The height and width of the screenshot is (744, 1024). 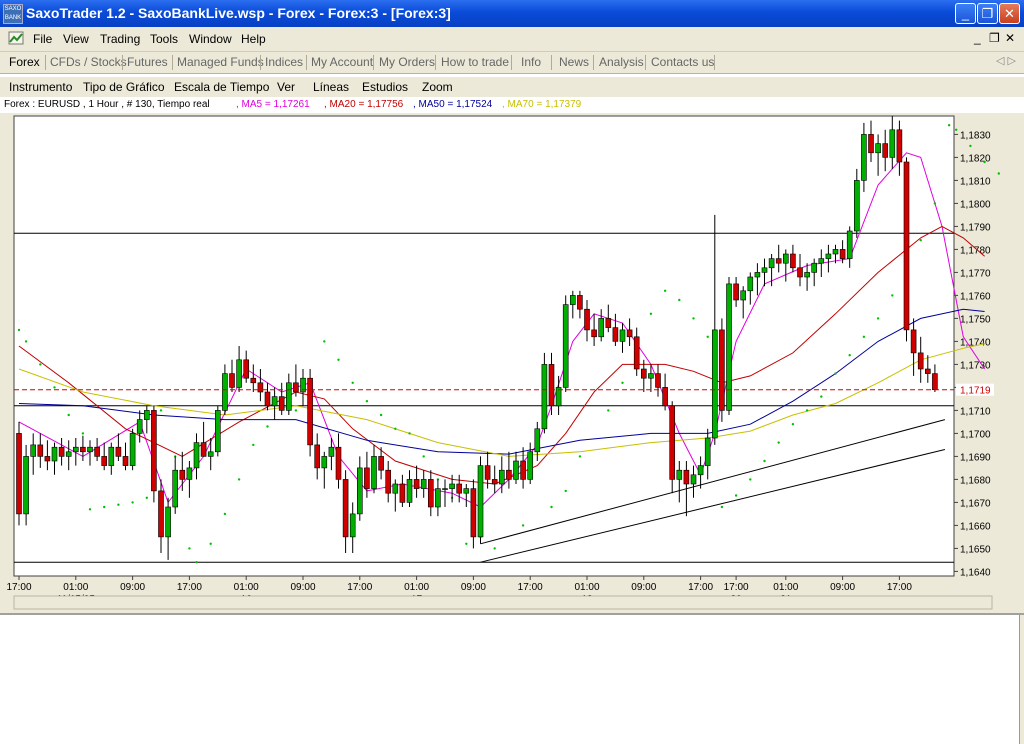 I want to click on y-tick-label: 1,1820, so click(x=975, y=158).